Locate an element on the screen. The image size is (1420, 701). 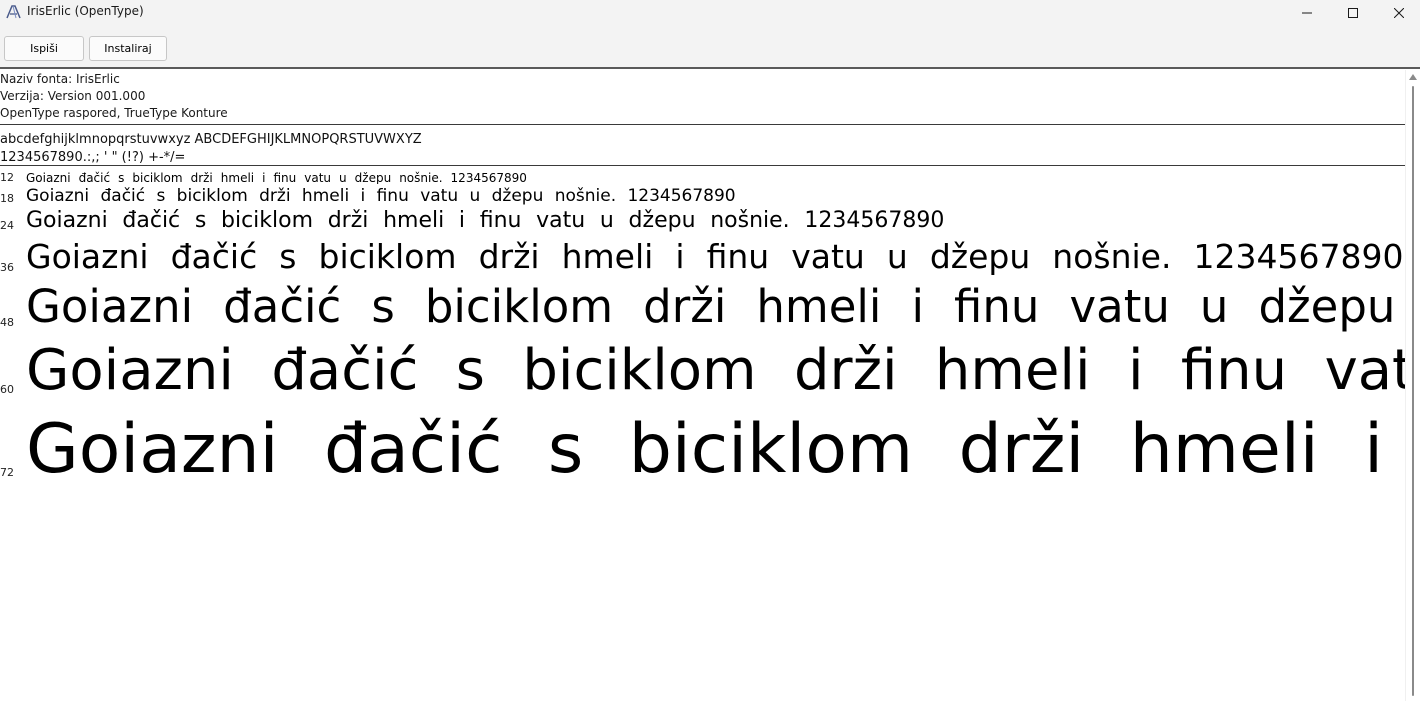
font-version-info: Verzija: Version 001.000 is located at coordinates (73, 96).